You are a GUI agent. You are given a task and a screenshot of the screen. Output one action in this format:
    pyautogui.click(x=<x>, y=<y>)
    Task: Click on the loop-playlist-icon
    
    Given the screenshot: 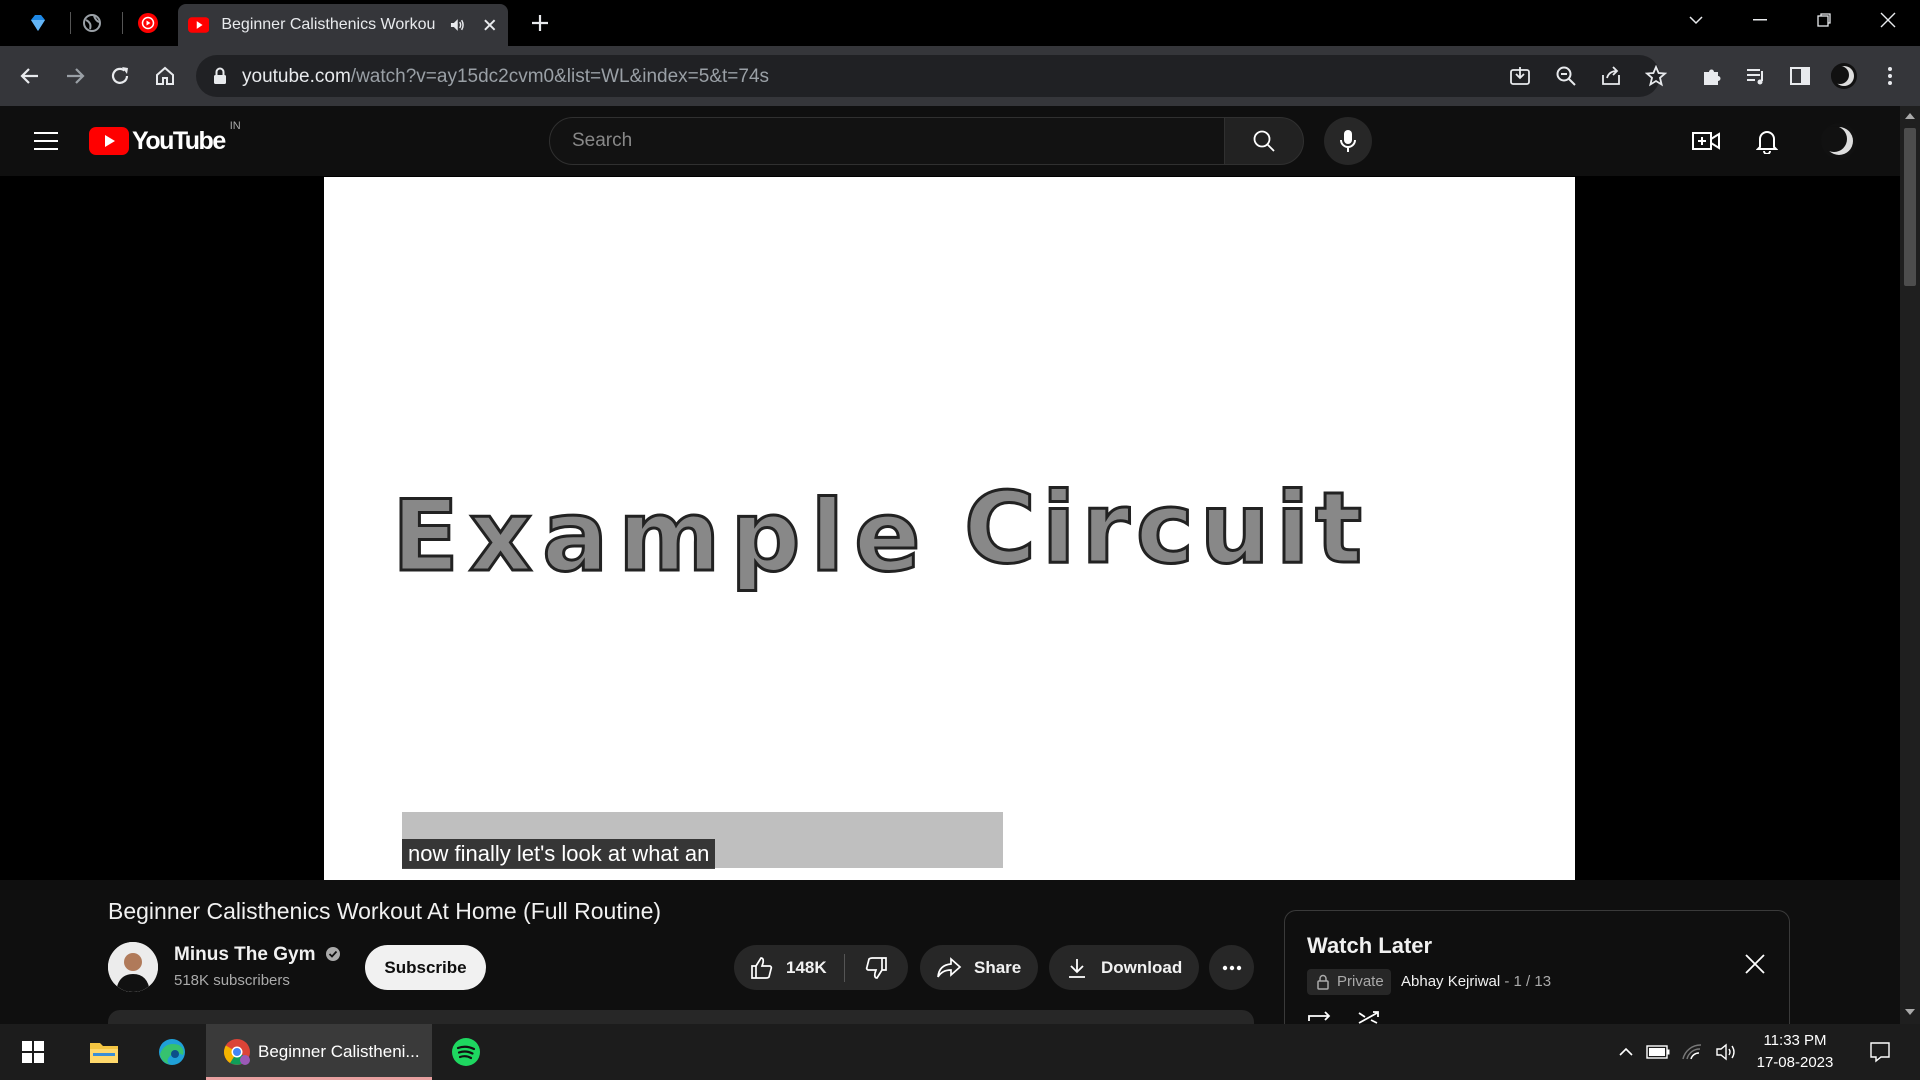 What is the action you would take?
    pyautogui.click(x=1320, y=1018)
    